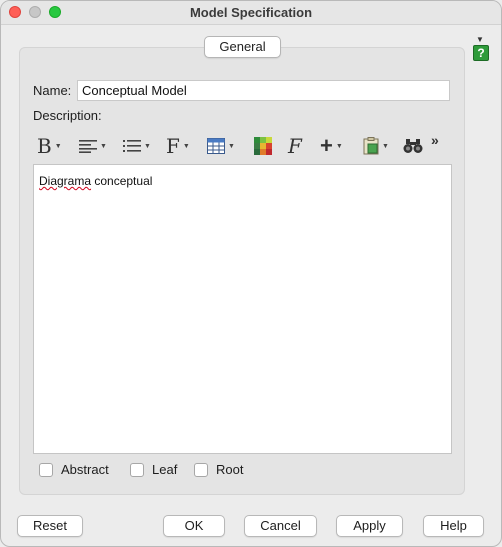 Image resolution: width=502 pixels, height=547 pixels. Describe the element at coordinates (453, 526) in the screenshot. I see `help-button: Help` at that location.